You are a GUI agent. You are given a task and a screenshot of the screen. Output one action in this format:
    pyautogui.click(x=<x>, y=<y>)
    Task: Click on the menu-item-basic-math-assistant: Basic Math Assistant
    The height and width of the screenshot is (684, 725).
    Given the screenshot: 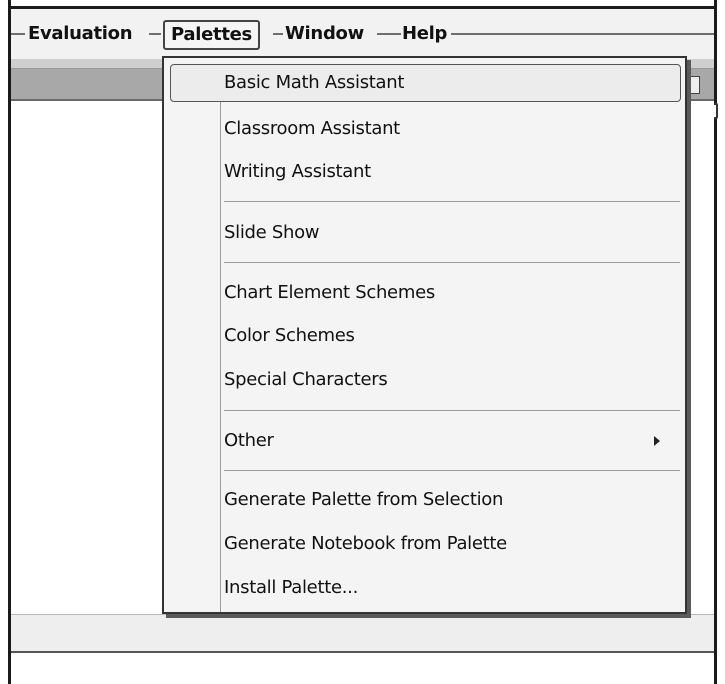 What is the action you would take?
    pyautogui.click(x=314, y=83)
    